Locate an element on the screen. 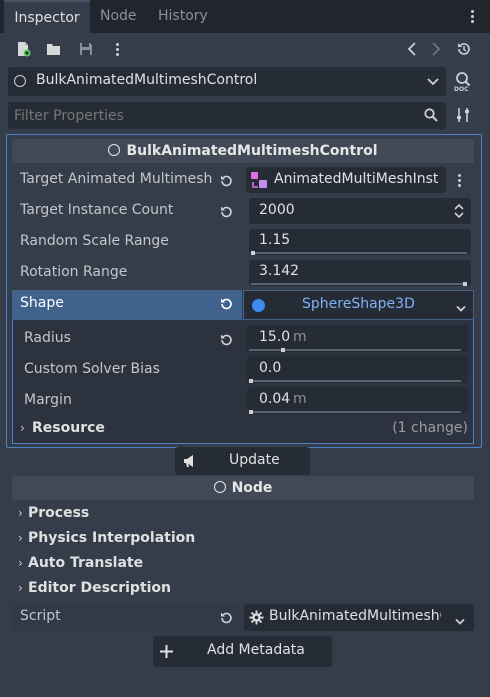  add-icon is located at coordinates (166, 653).